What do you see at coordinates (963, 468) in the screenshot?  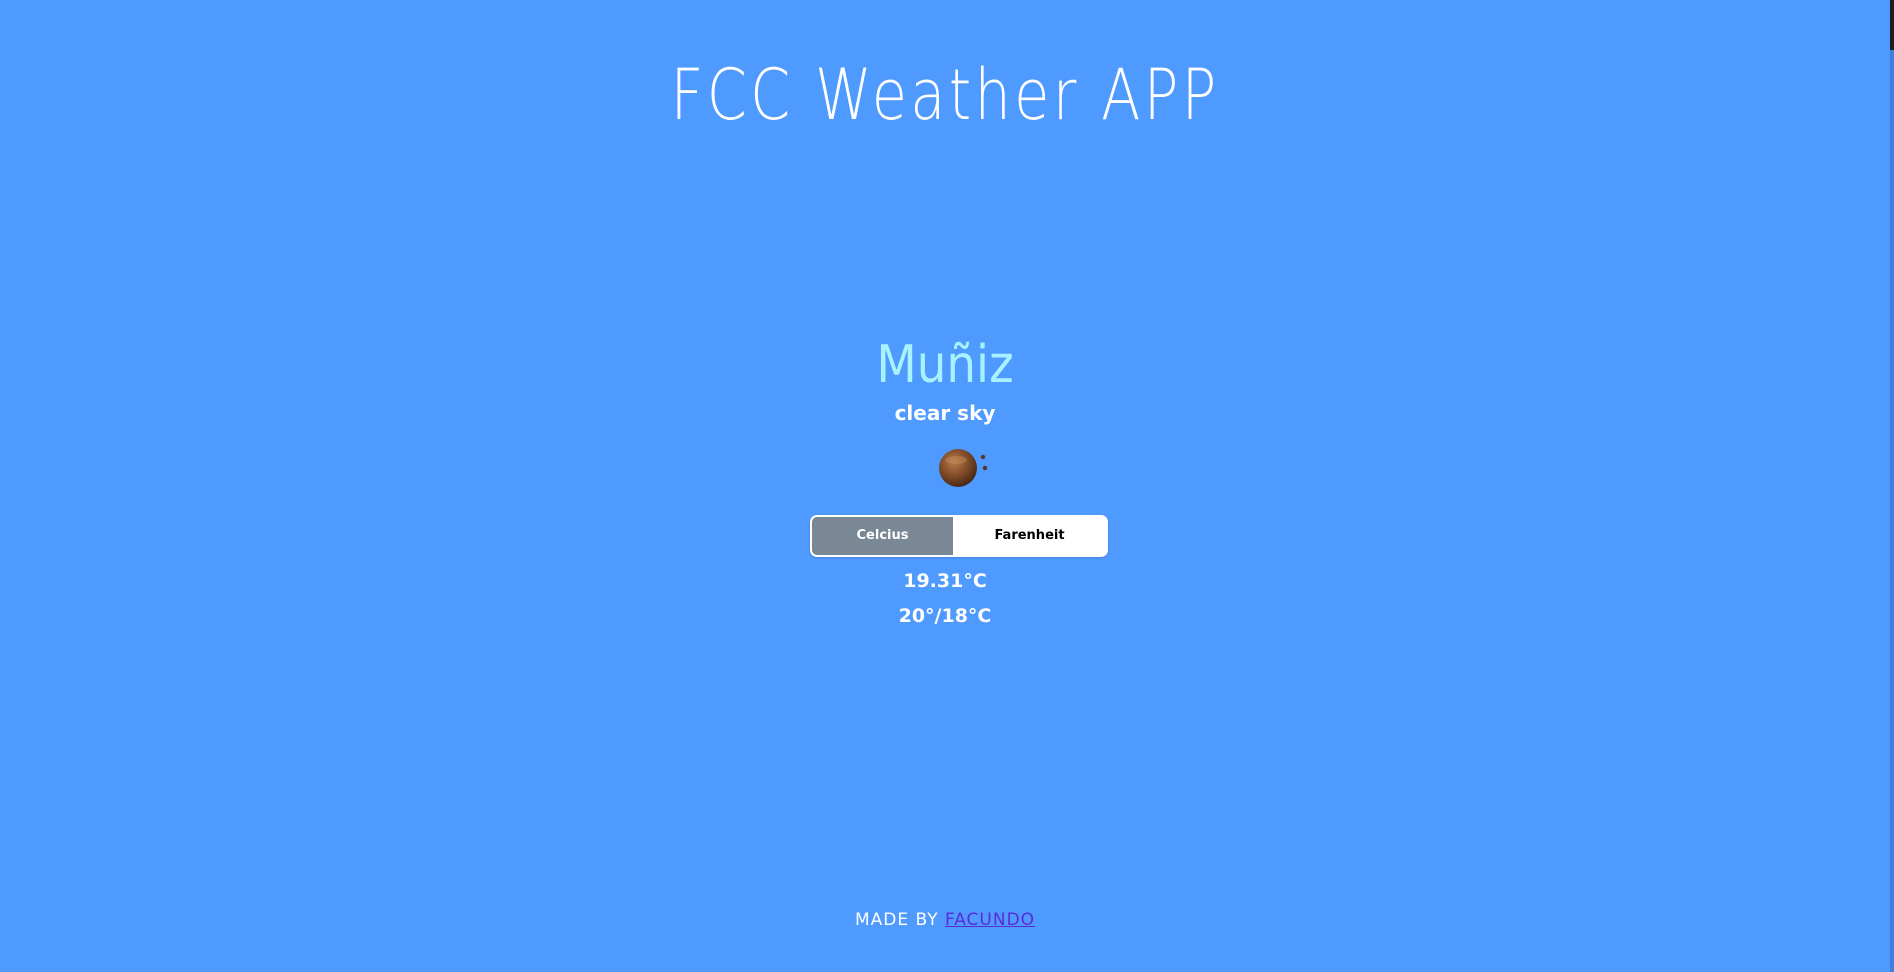 I see `clear-night-moon-icon` at bounding box center [963, 468].